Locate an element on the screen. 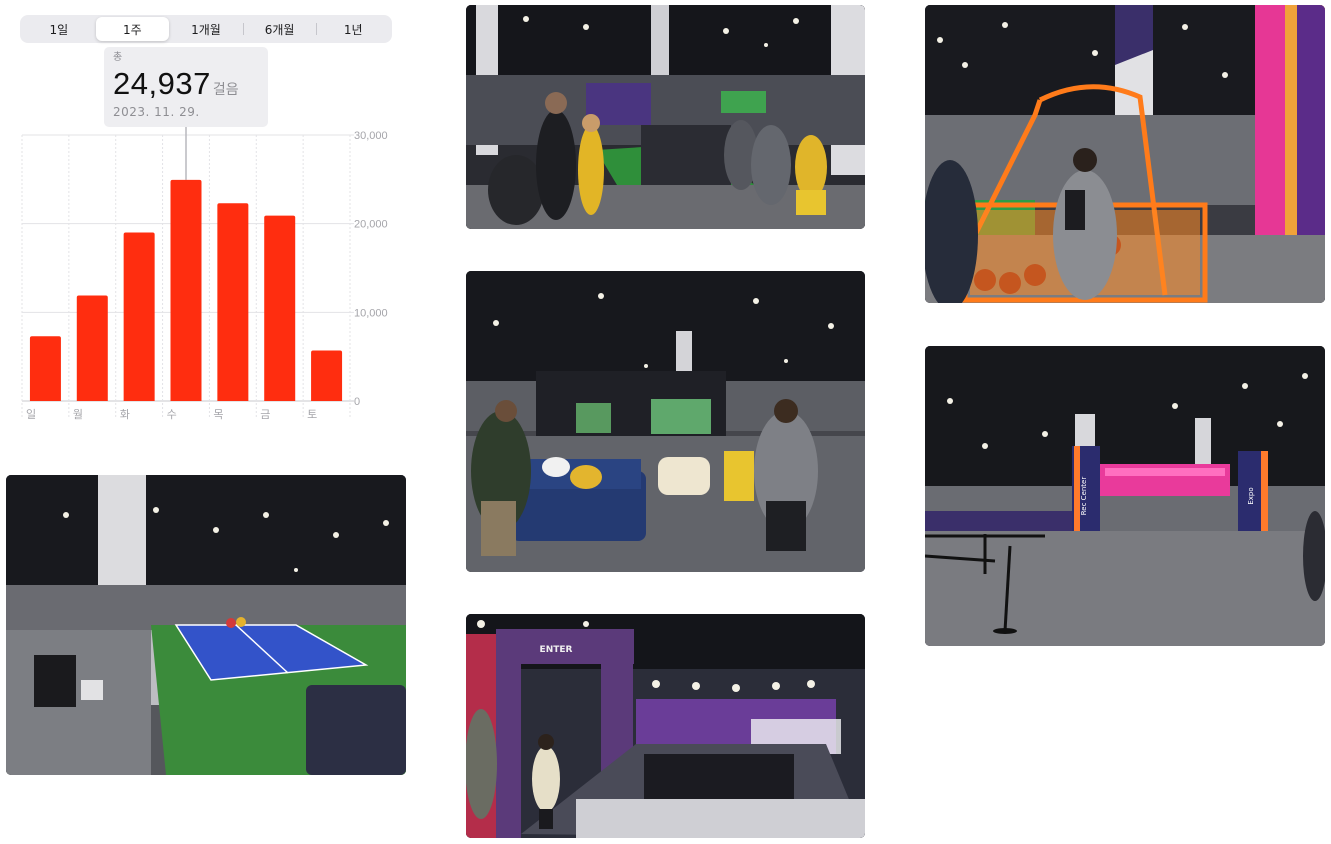 This screenshot has height=844, width=1331. photo-soccer-enter-gate: ENTER is located at coordinates (665, 726).